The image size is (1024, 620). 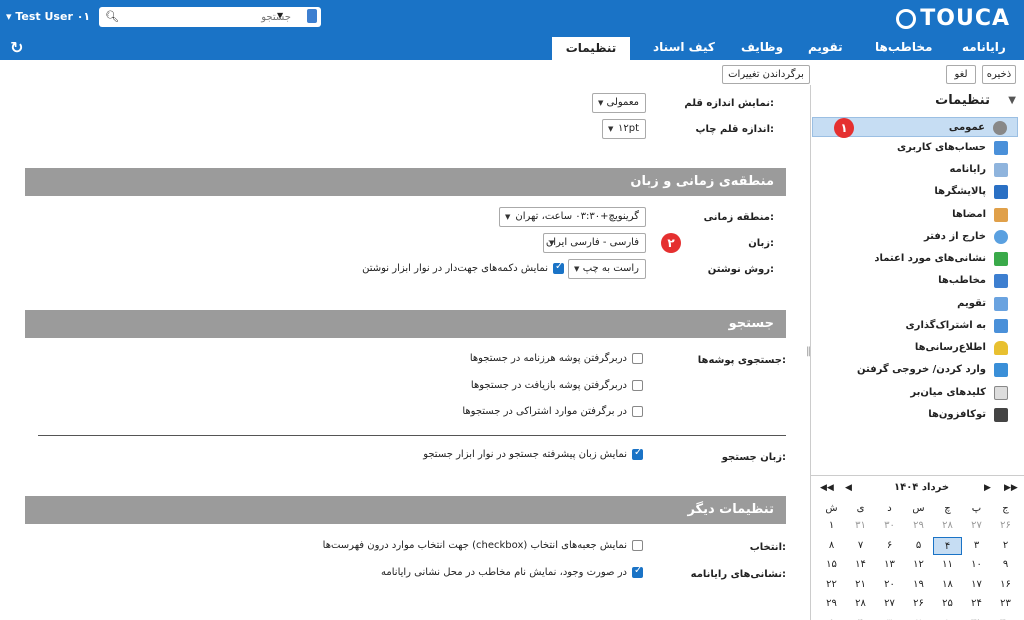 What do you see at coordinates (312, 16) in the screenshot?
I see `search-person-icon` at bounding box center [312, 16].